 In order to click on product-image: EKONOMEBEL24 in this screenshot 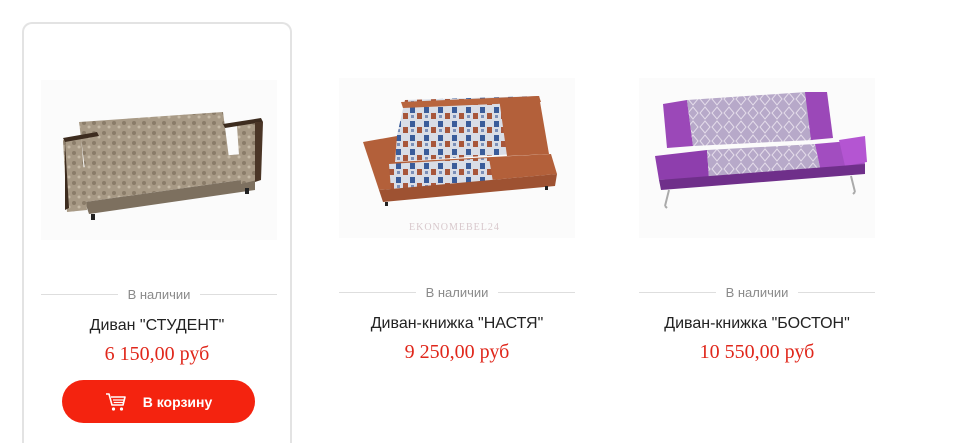, I will do `click(457, 158)`.